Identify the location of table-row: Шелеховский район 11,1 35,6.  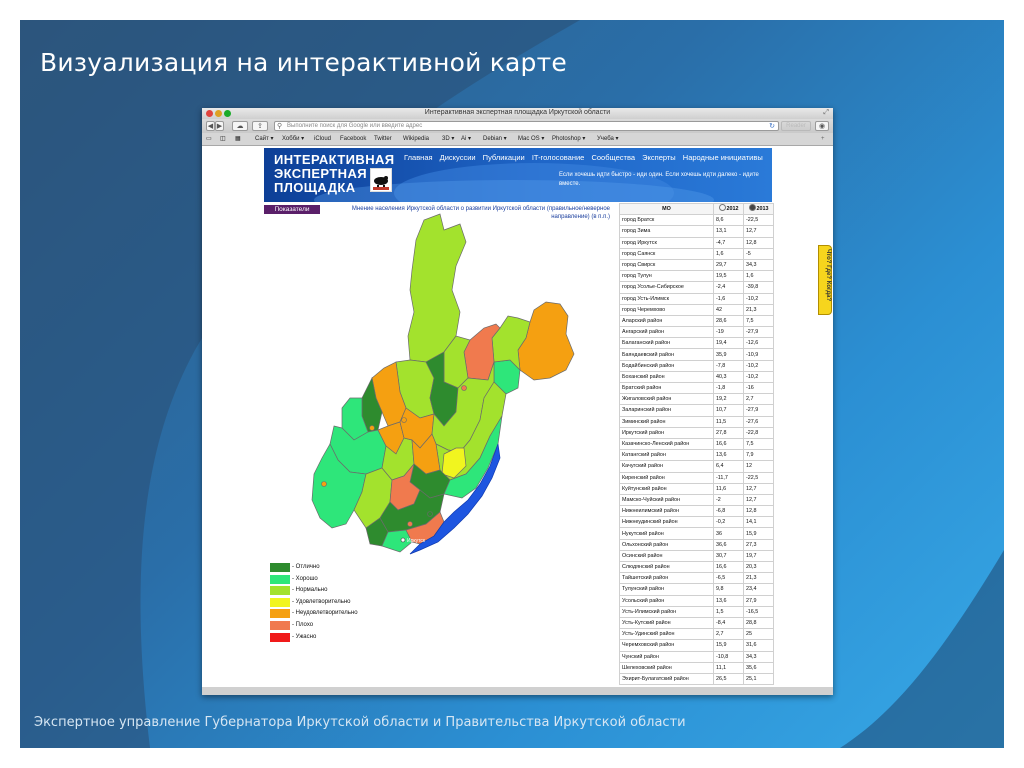
(696, 667).